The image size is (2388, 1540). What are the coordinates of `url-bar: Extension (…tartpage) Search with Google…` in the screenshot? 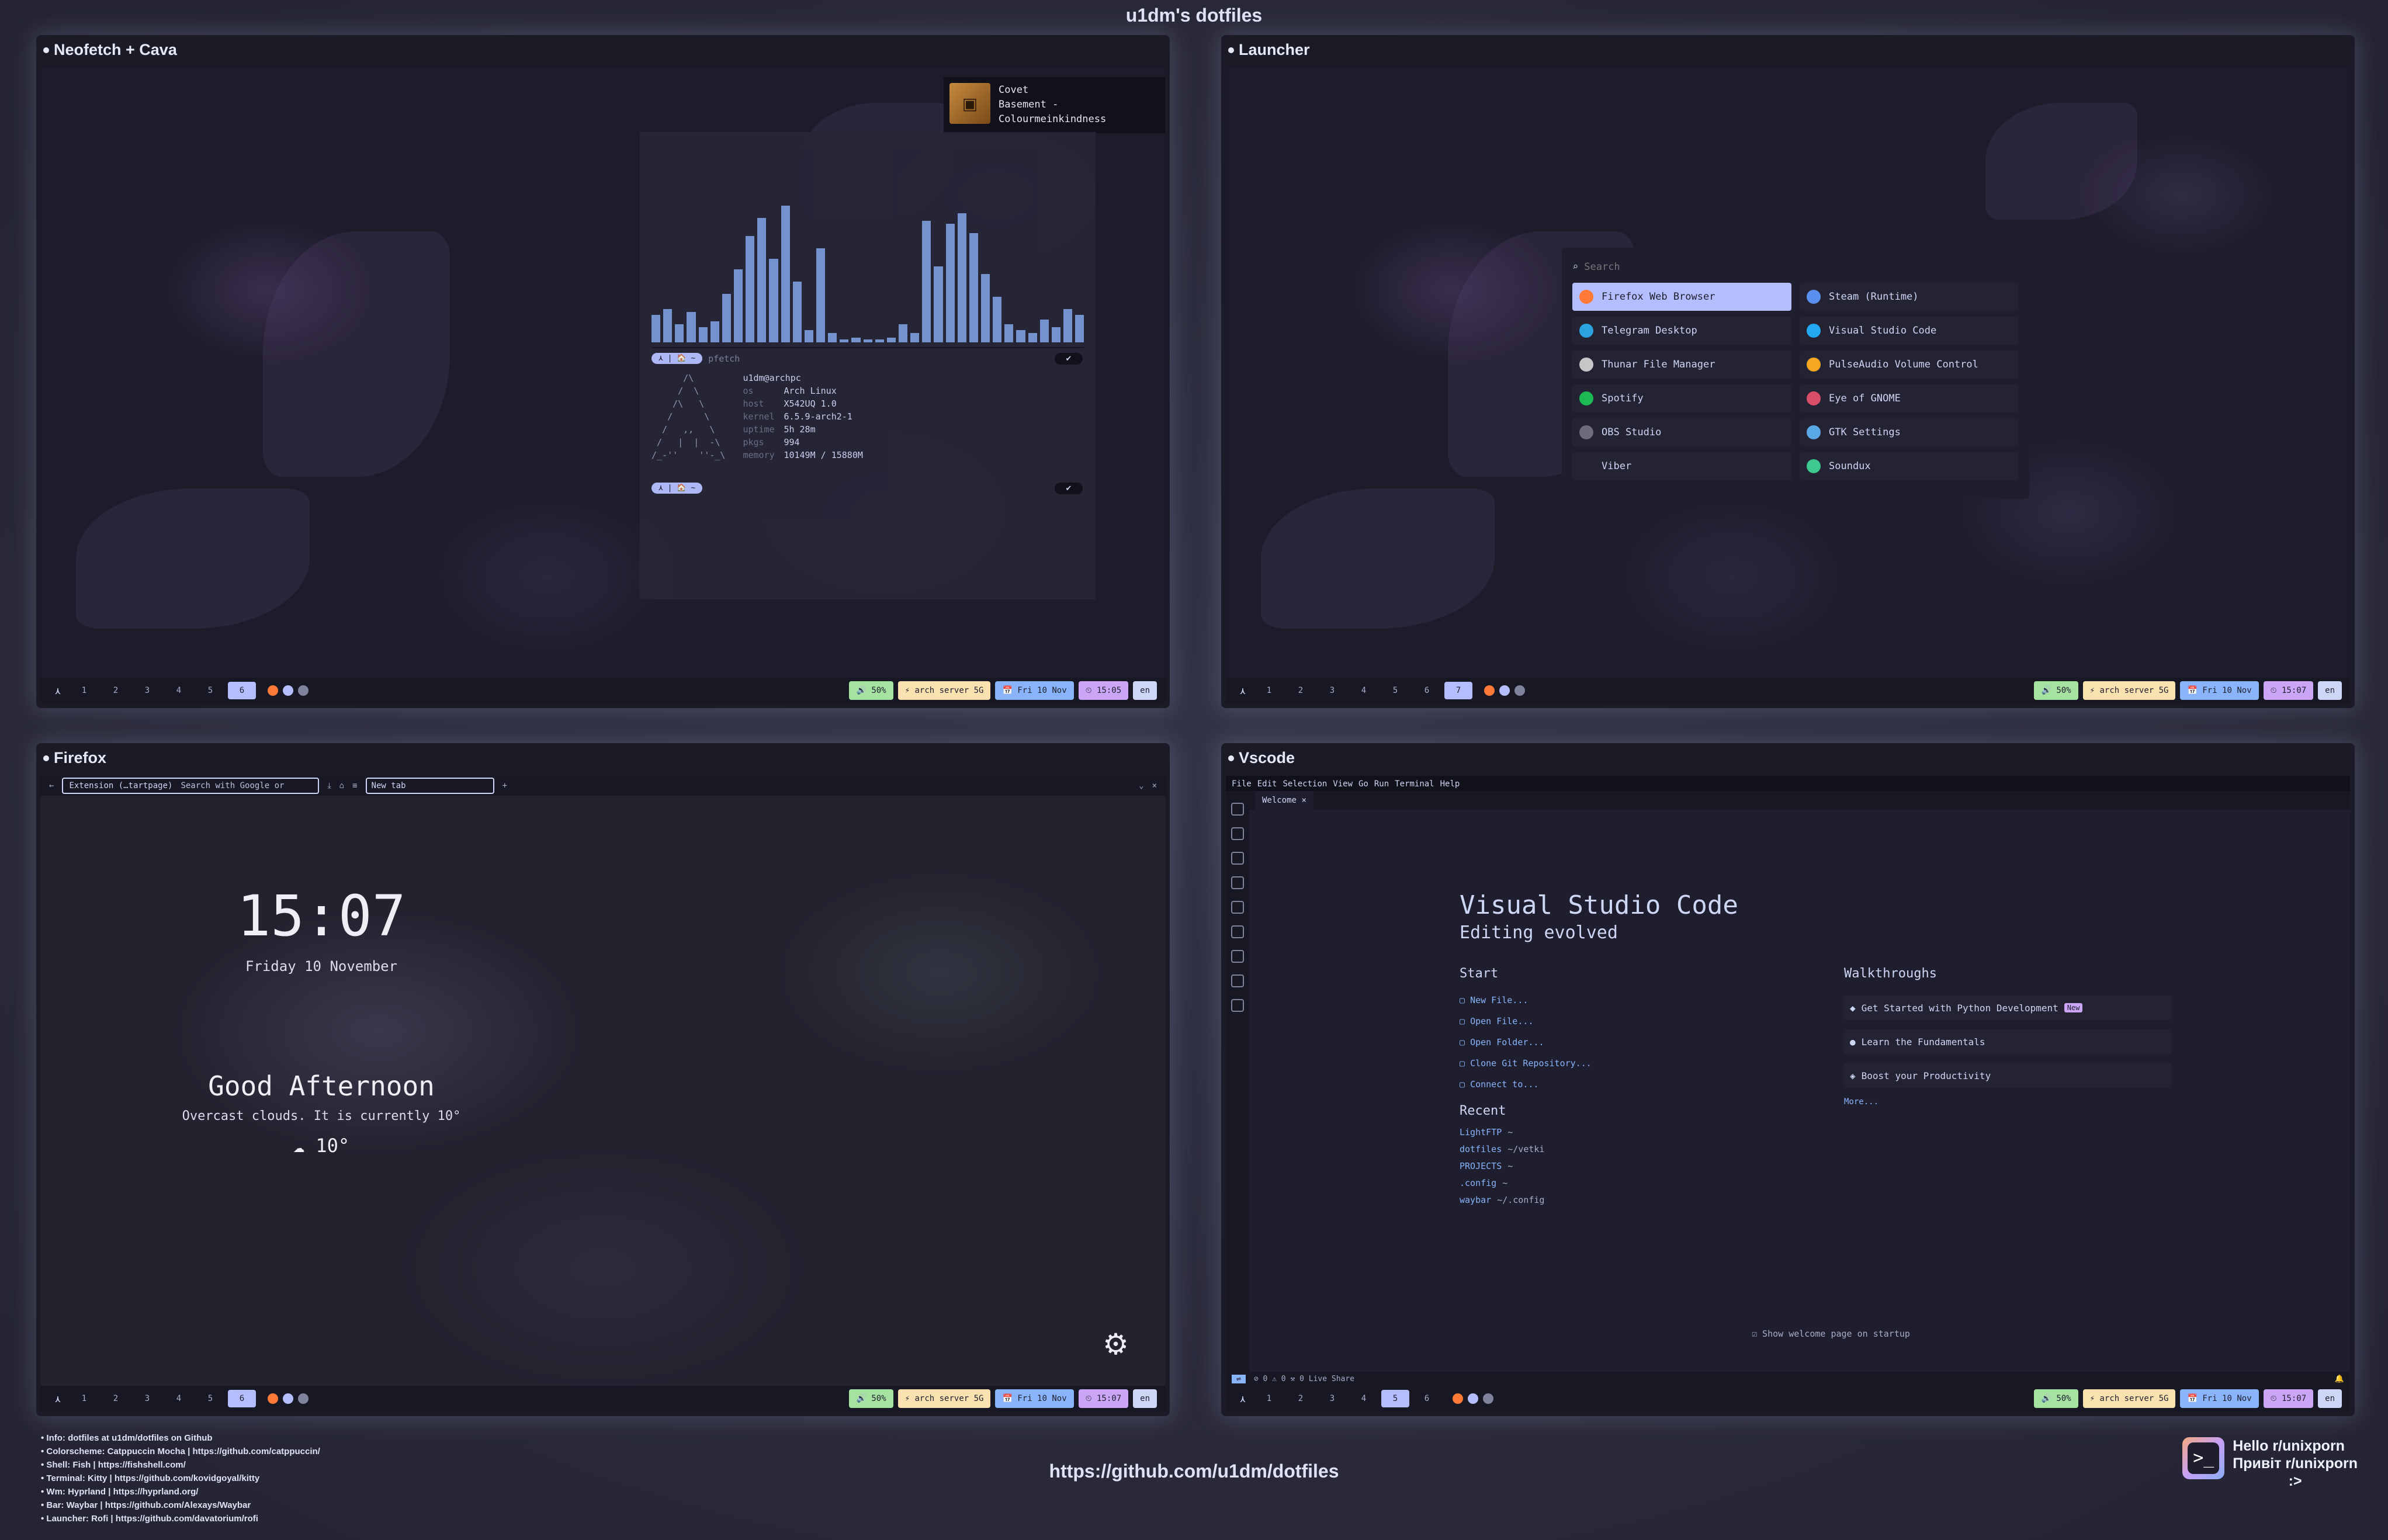 It's located at (191, 786).